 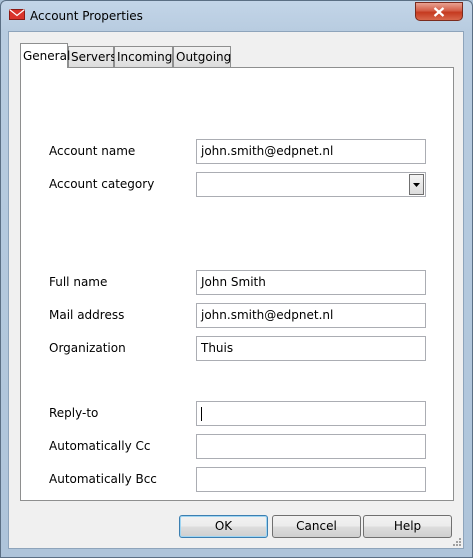 What do you see at coordinates (45, 55) in the screenshot?
I see `tab-general: General` at bounding box center [45, 55].